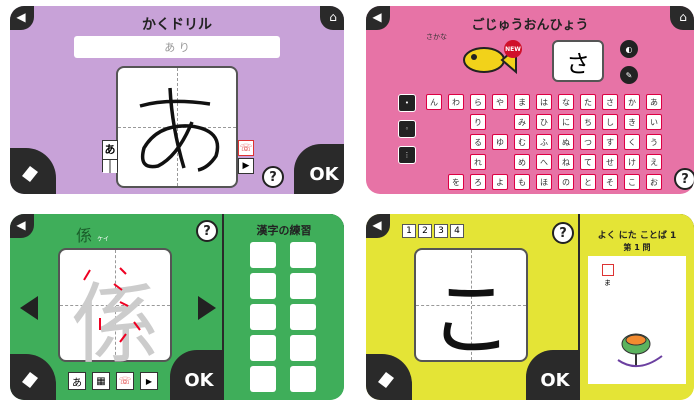  Describe the element at coordinates (29, 308) in the screenshot. I see `prev-arrow` at that location.